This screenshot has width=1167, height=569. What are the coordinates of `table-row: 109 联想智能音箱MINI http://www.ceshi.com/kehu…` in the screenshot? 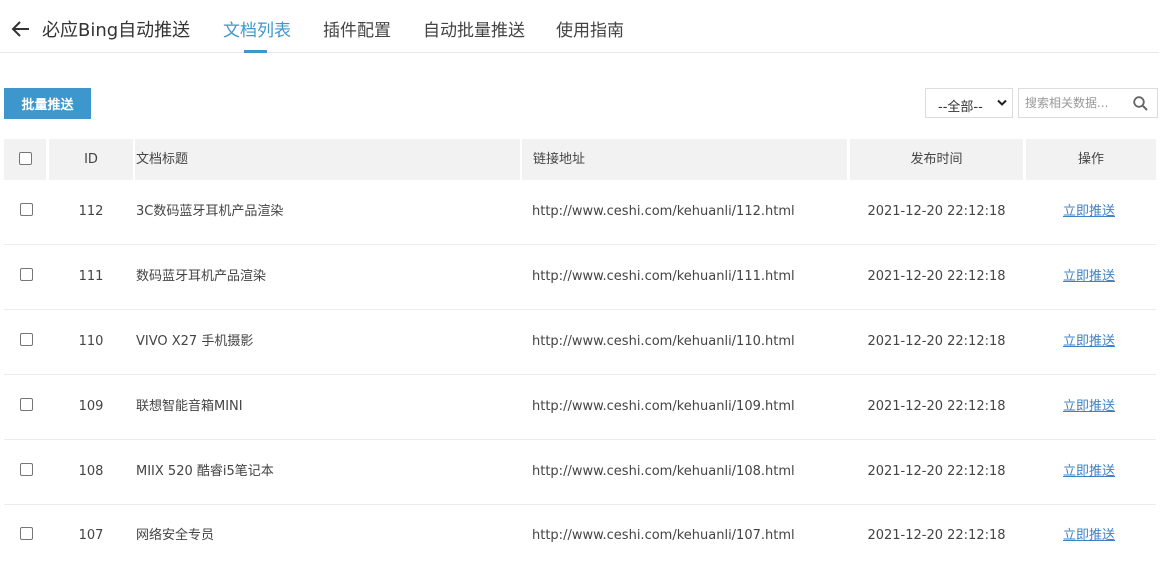 It's located at (580, 407).